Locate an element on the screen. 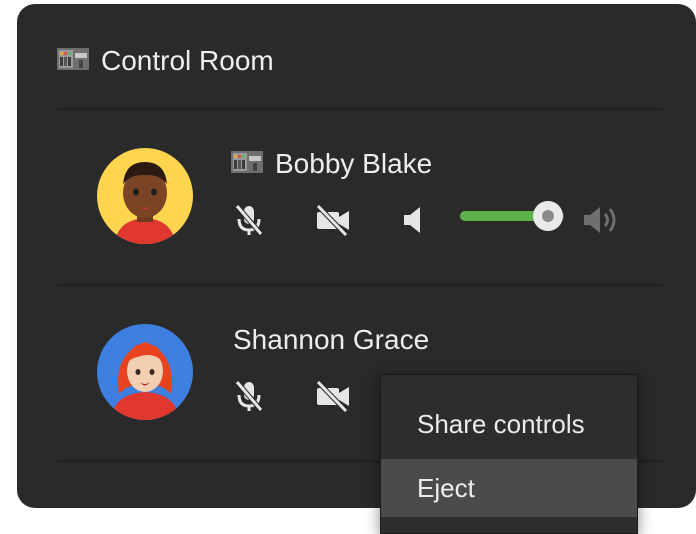 This screenshot has width=696, height=534. participant-name: Shannon Grace is located at coordinates (331, 339).